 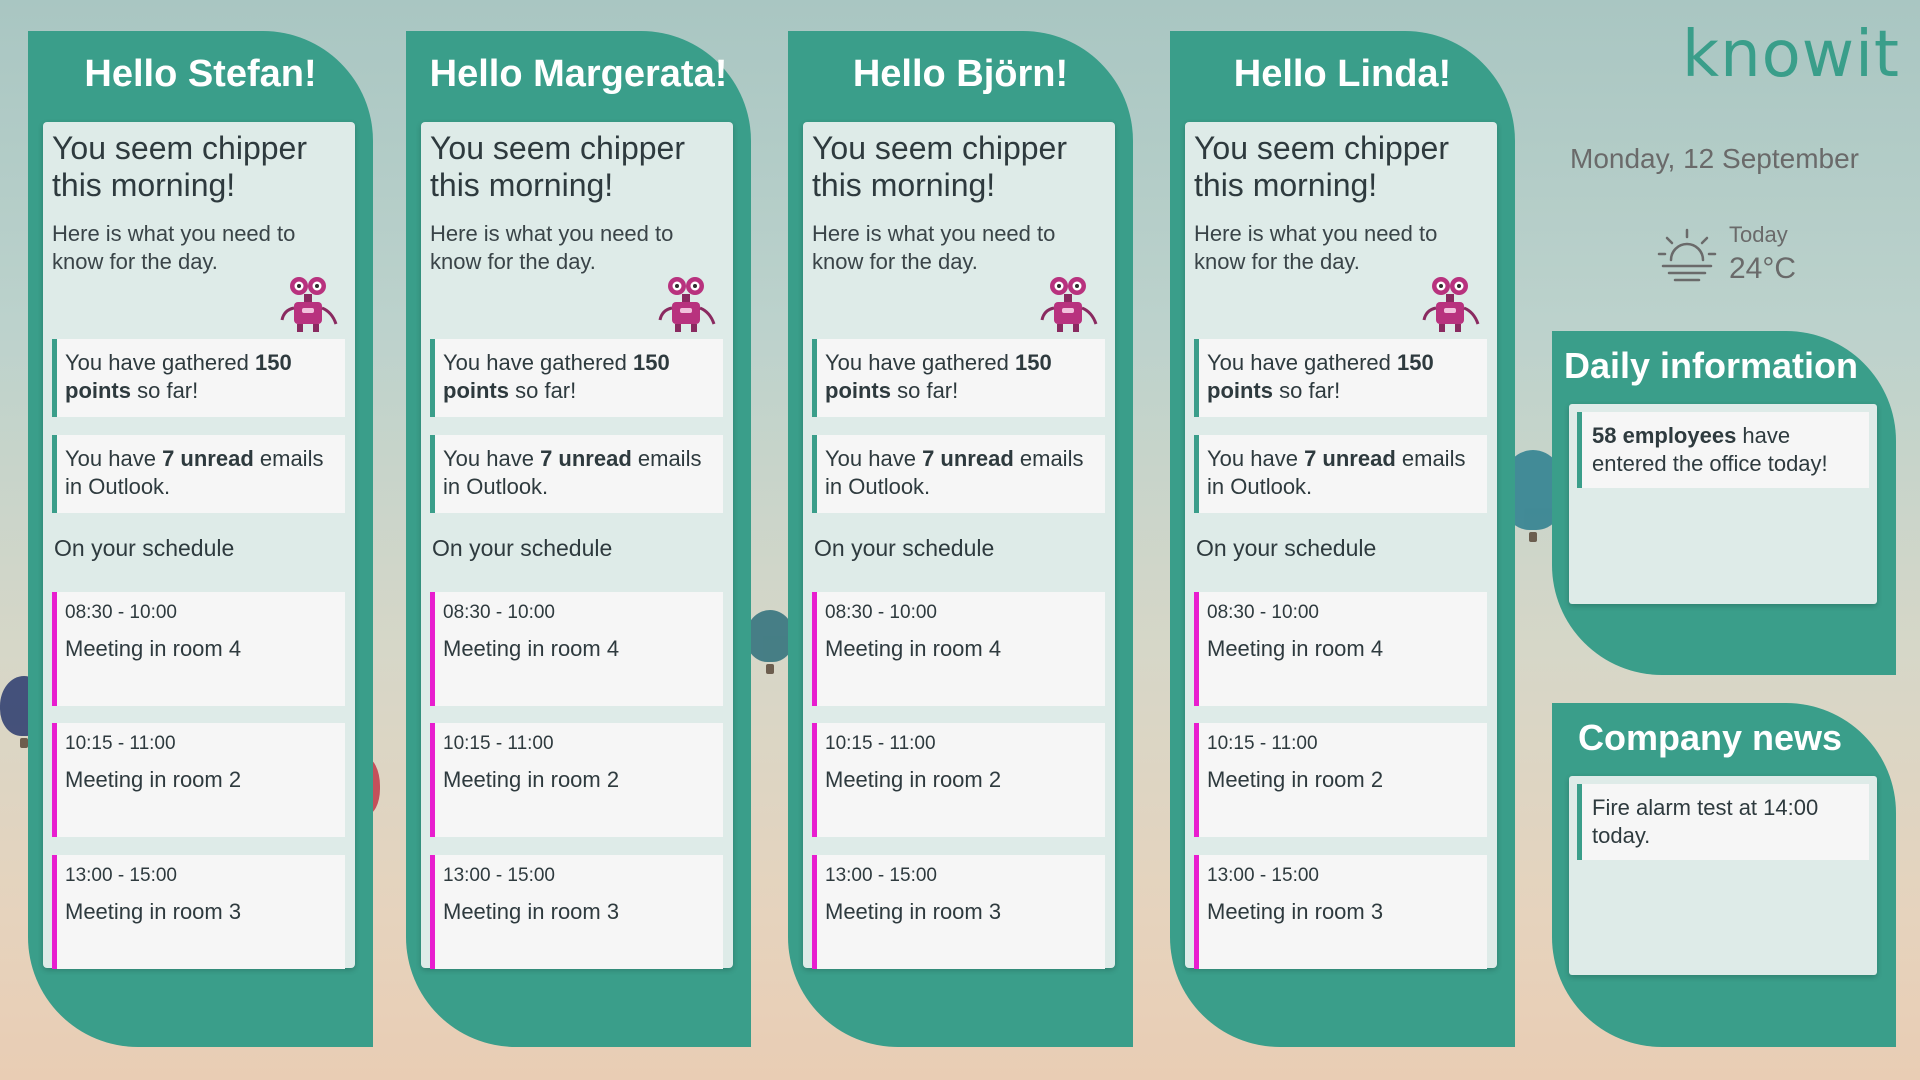 What do you see at coordinates (1791, 55) in the screenshot?
I see `knowit-logo: knowit` at bounding box center [1791, 55].